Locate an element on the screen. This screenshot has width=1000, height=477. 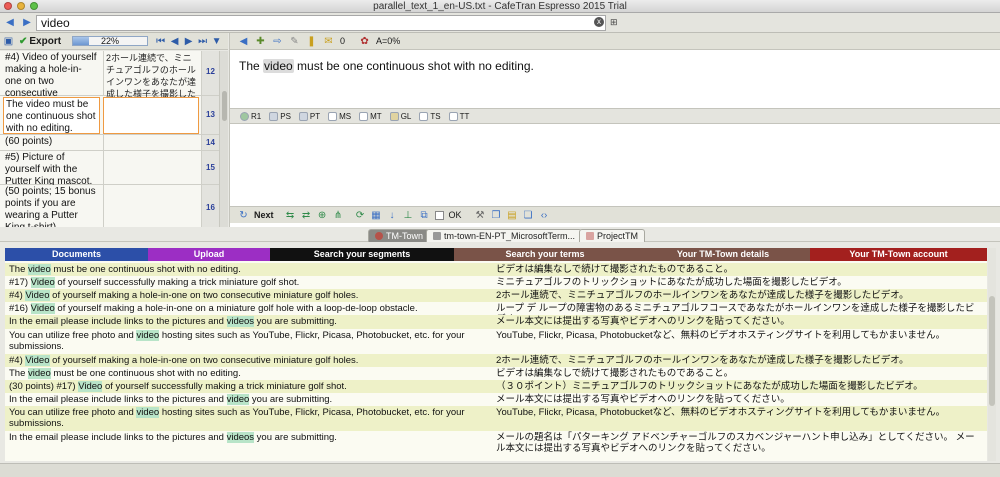
match-threshold: A=0% is located at coordinates (388, 41).